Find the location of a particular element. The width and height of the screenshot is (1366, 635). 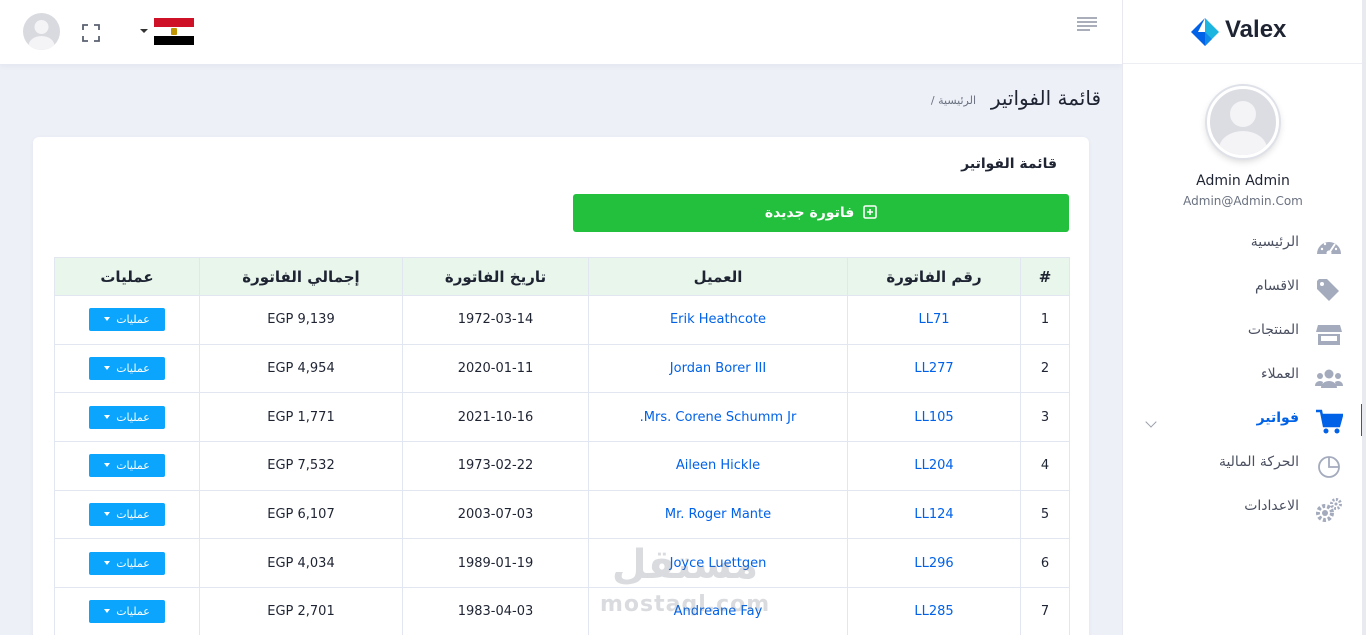

brand-name: Valex is located at coordinates (1256, 29).